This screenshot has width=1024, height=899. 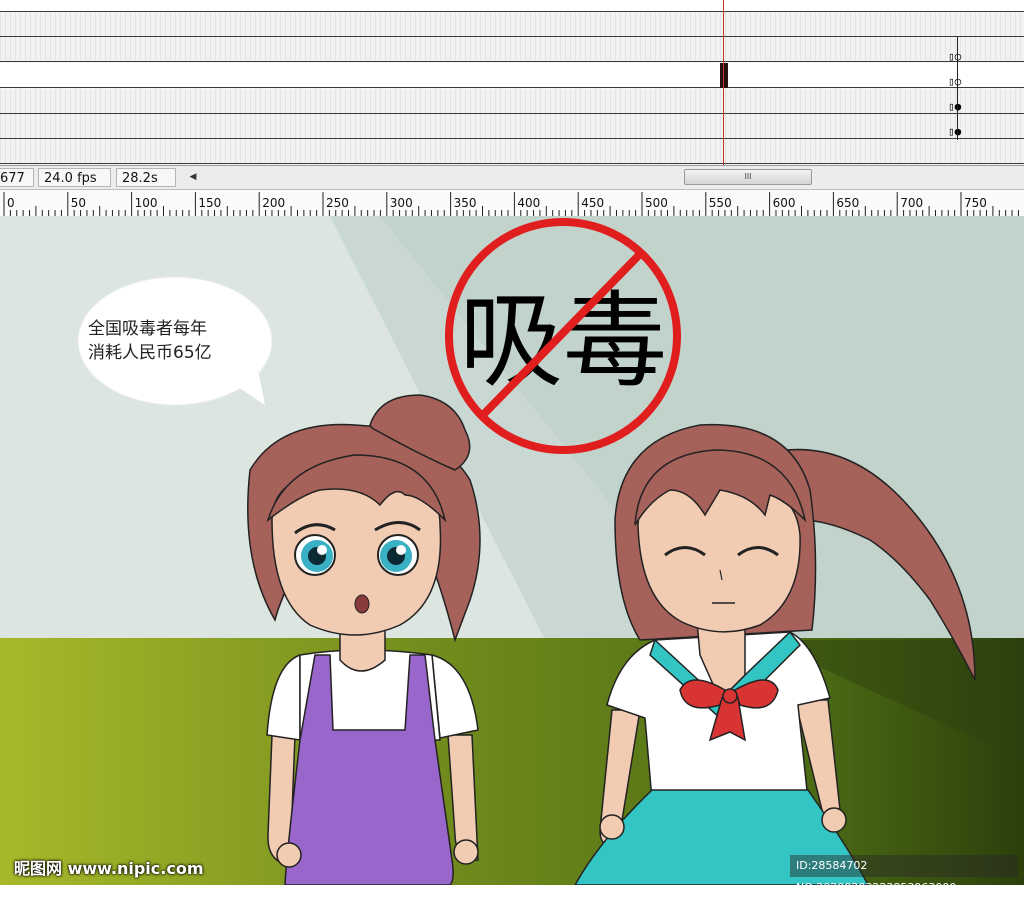 What do you see at coordinates (720, 203) in the screenshot?
I see `ruler-label: 550` at bounding box center [720, 203].